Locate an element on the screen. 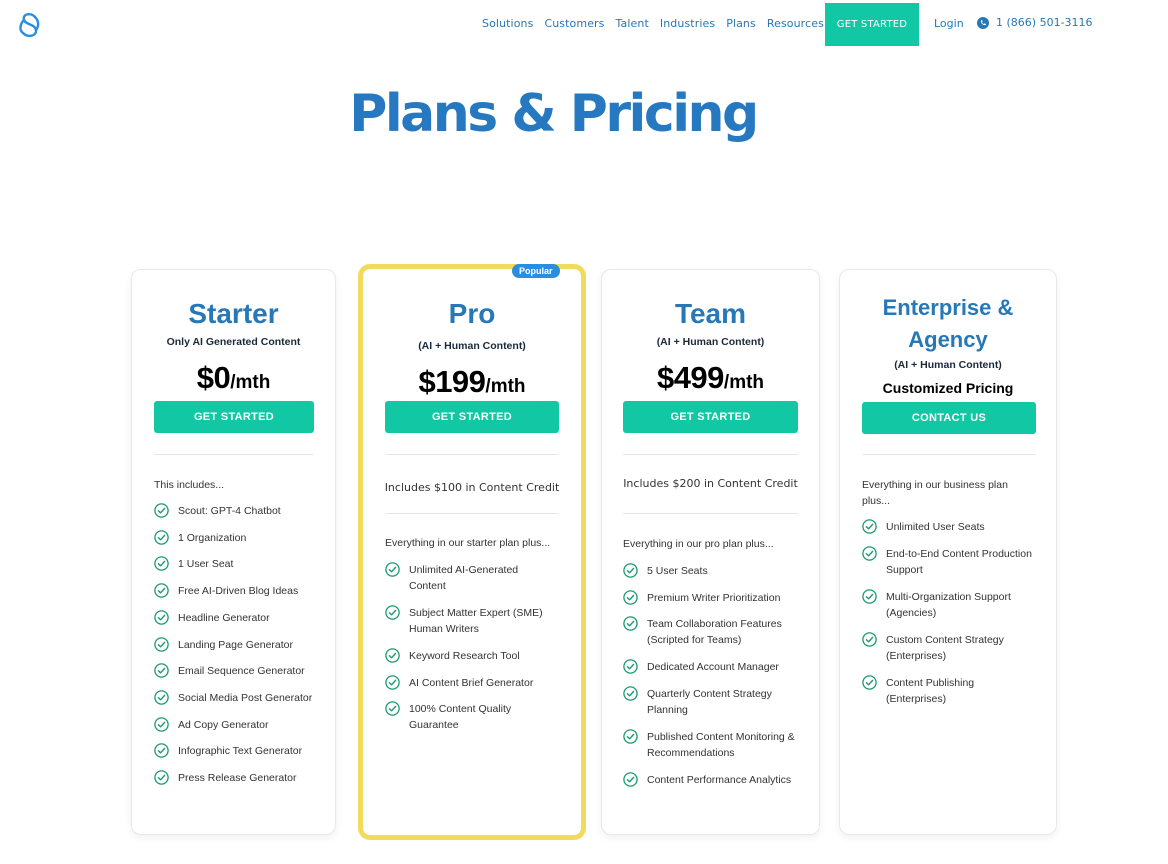 The height and width of the screenshot is (864, 1168). feature-text: 1 Organization is located at coordinates (212, 537).